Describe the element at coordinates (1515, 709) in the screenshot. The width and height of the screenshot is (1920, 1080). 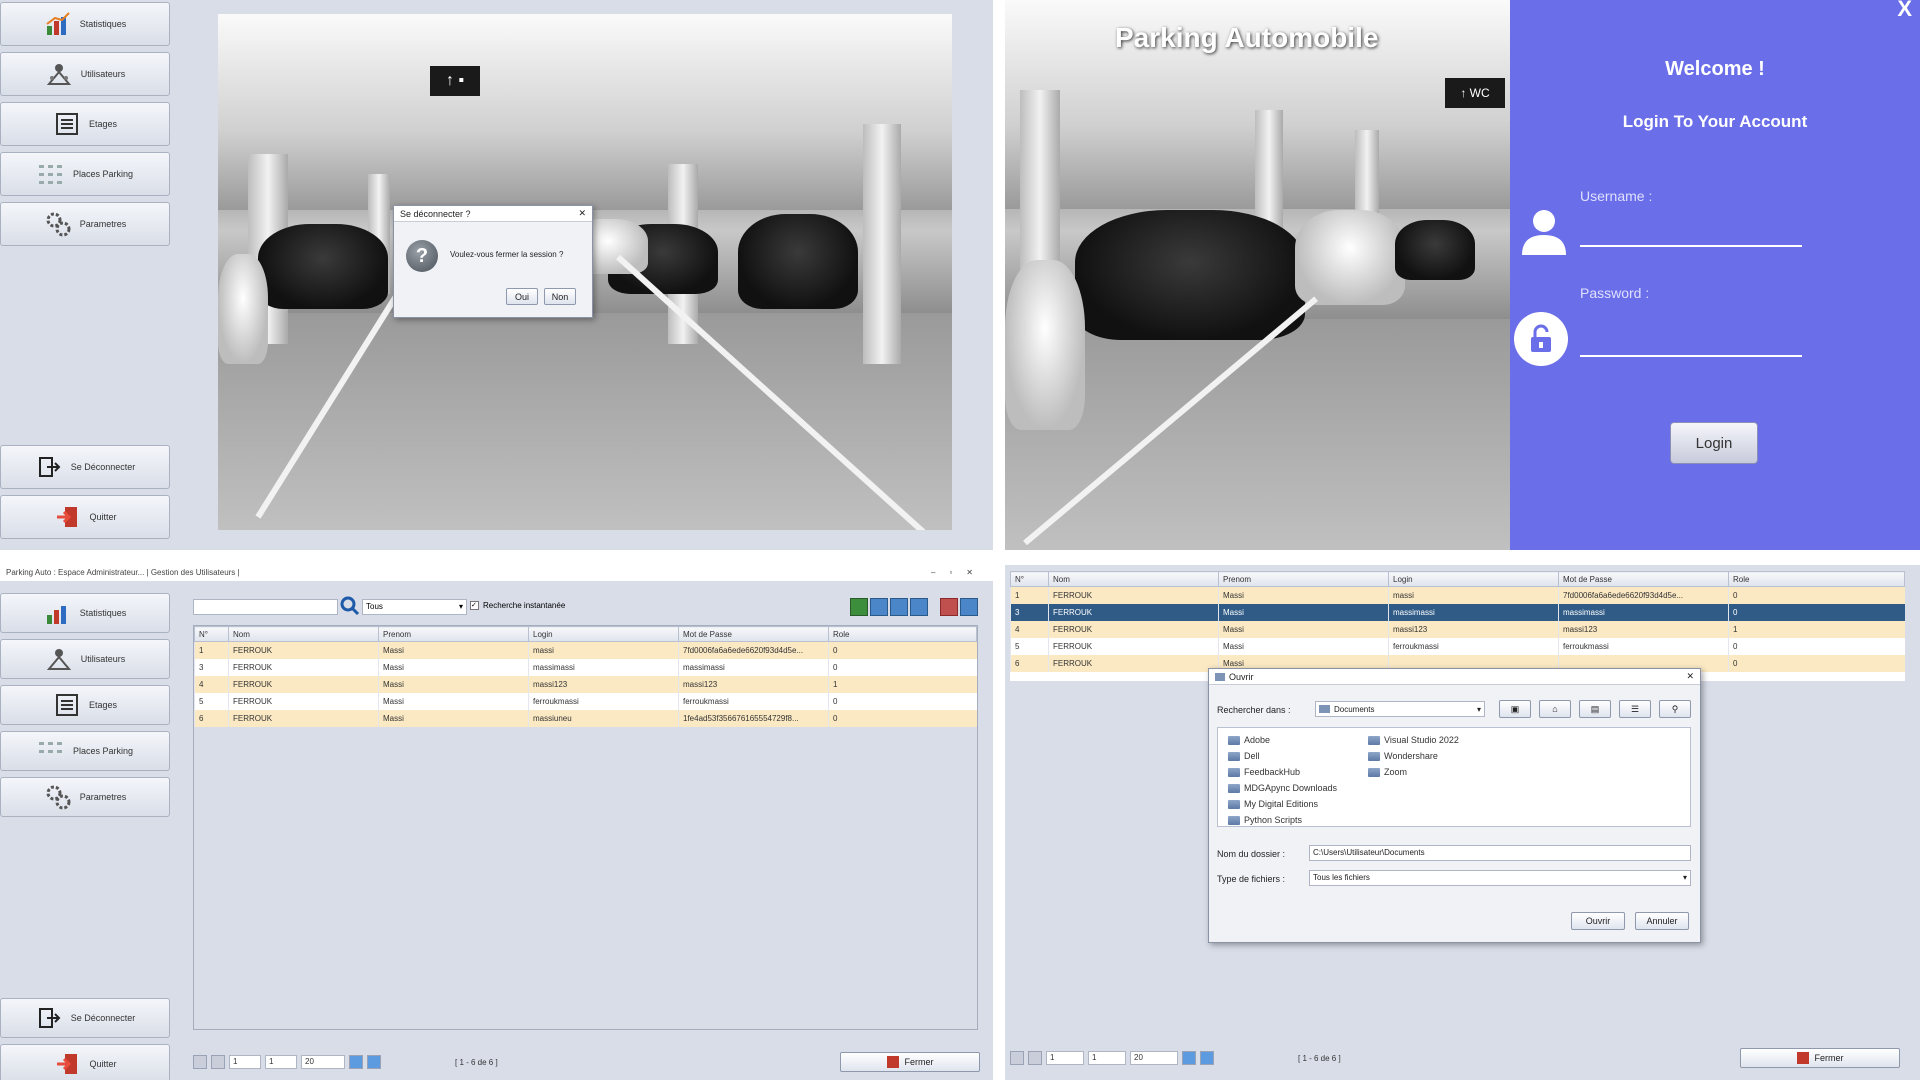
I see `up-folder-icon: ▣` at that location.